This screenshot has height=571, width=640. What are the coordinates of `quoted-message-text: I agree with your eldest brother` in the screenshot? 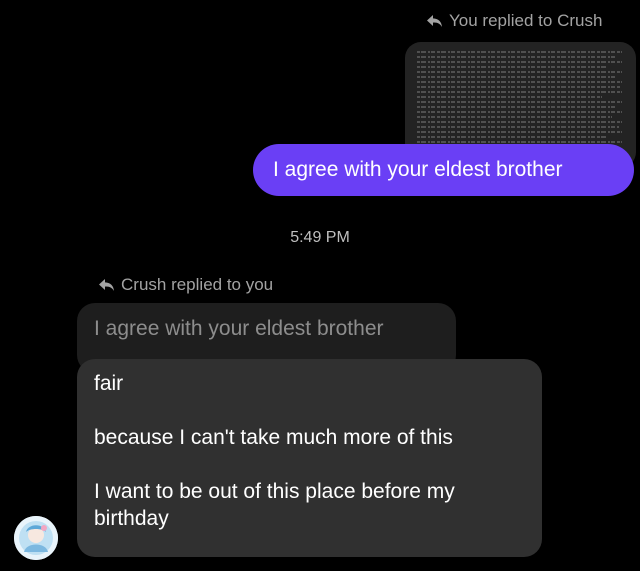 It's located at (239, 328).